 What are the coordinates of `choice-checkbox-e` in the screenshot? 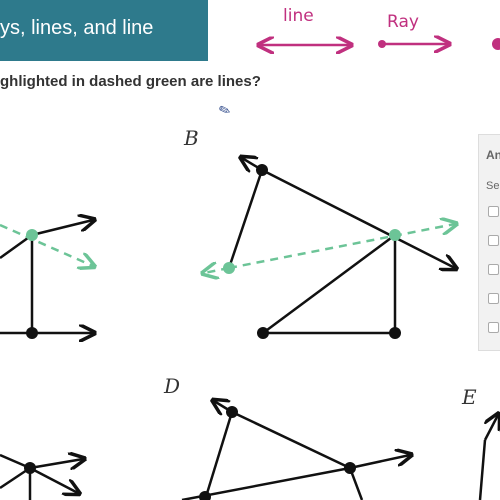 It's located at (493, 327).